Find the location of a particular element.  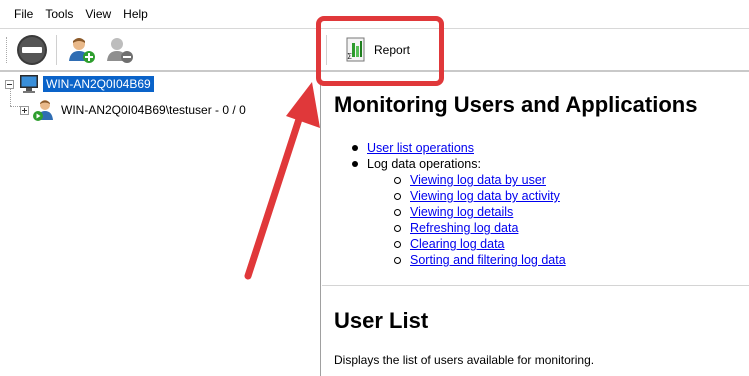

menu-file: File is located at coordinates (23, 14).